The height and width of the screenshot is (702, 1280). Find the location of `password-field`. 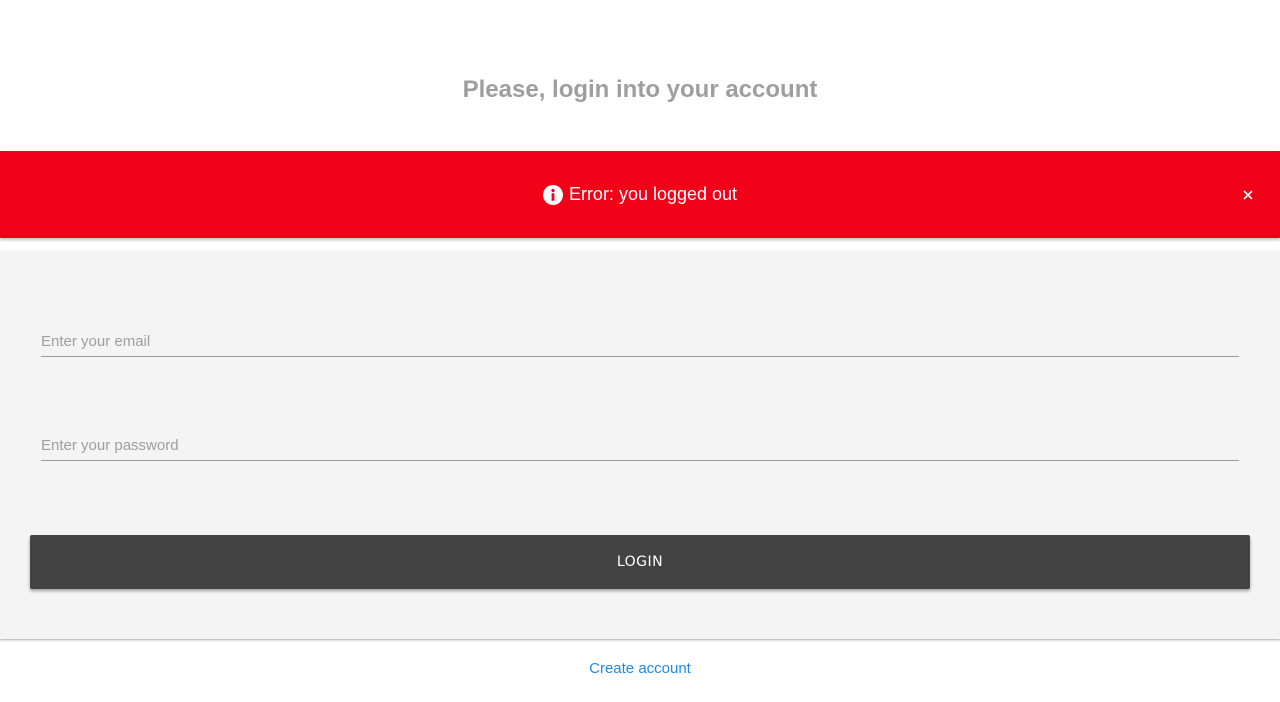

password-field is located at coordinates (640, 446).